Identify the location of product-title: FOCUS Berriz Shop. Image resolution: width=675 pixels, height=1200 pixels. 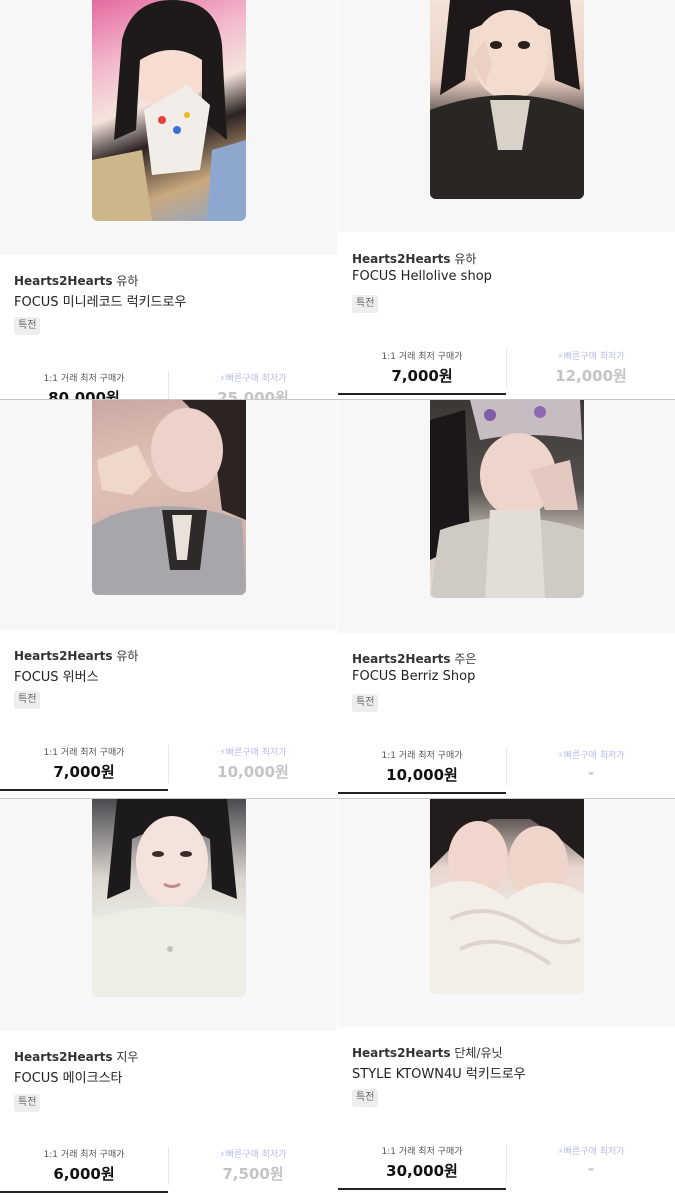
(414, 676).